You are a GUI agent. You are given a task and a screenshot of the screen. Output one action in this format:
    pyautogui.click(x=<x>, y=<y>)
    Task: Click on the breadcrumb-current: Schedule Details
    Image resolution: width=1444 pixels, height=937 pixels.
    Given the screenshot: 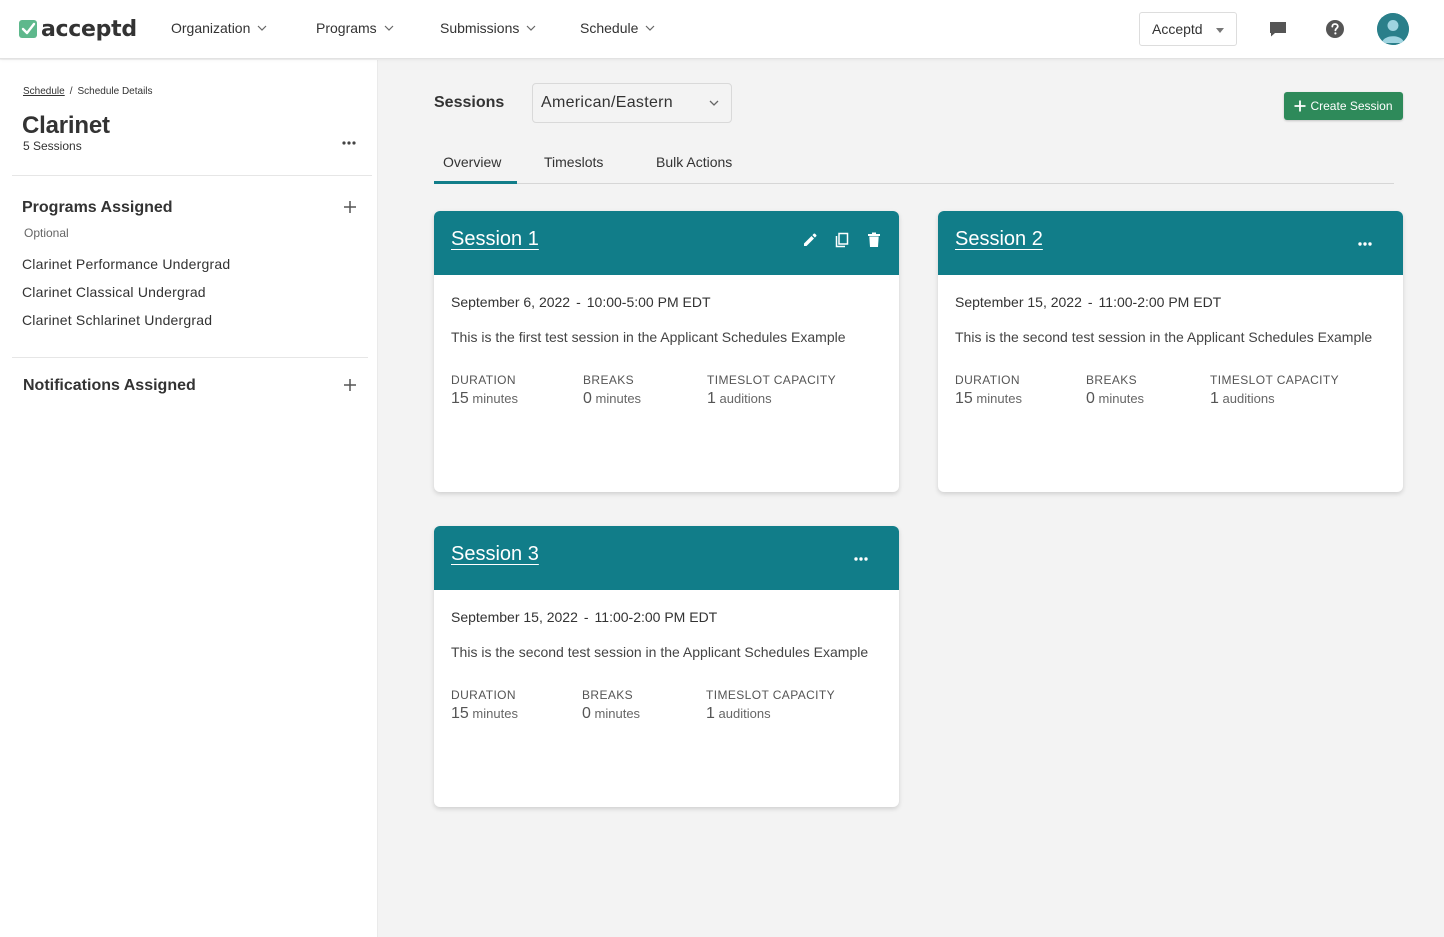 What is the action you would take?
    pyautogui.click(x=115, y=91)
    